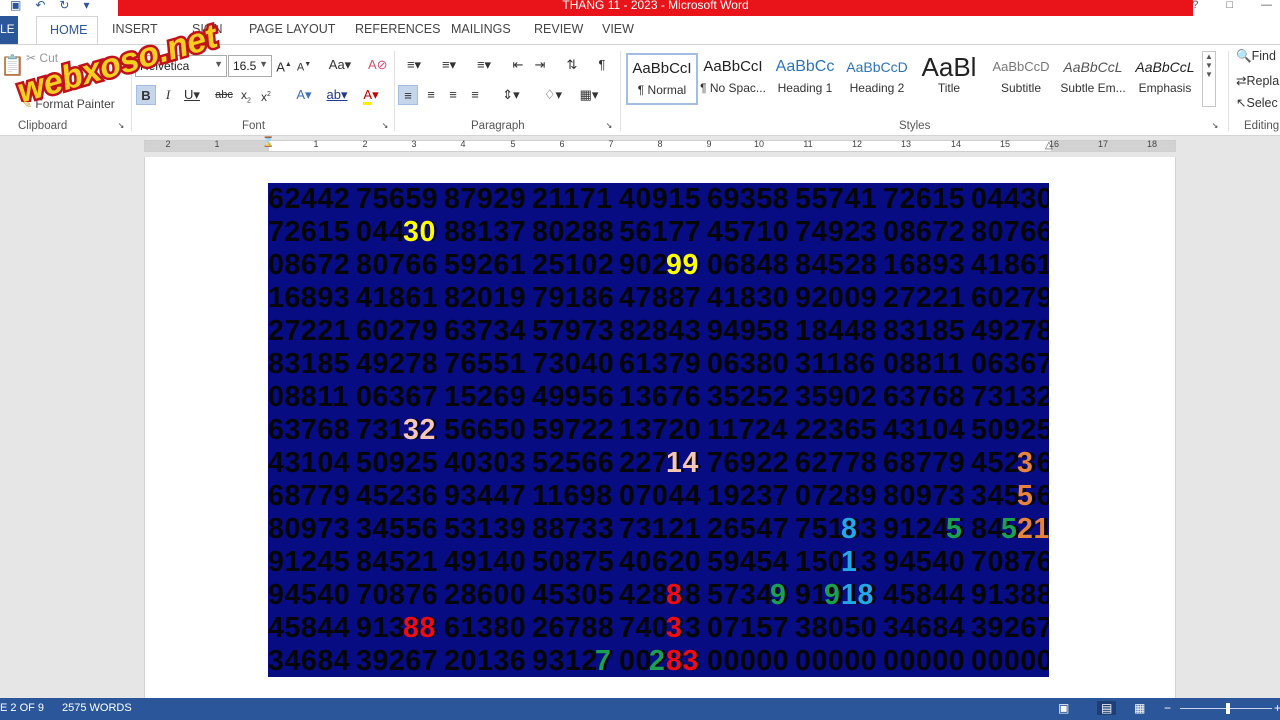 The image size is (1280, 720). What do you see at coordinates (449, 65) in the screenshot?
I see `numbering-icon: ≡▾` at bounding box center [449, 65].